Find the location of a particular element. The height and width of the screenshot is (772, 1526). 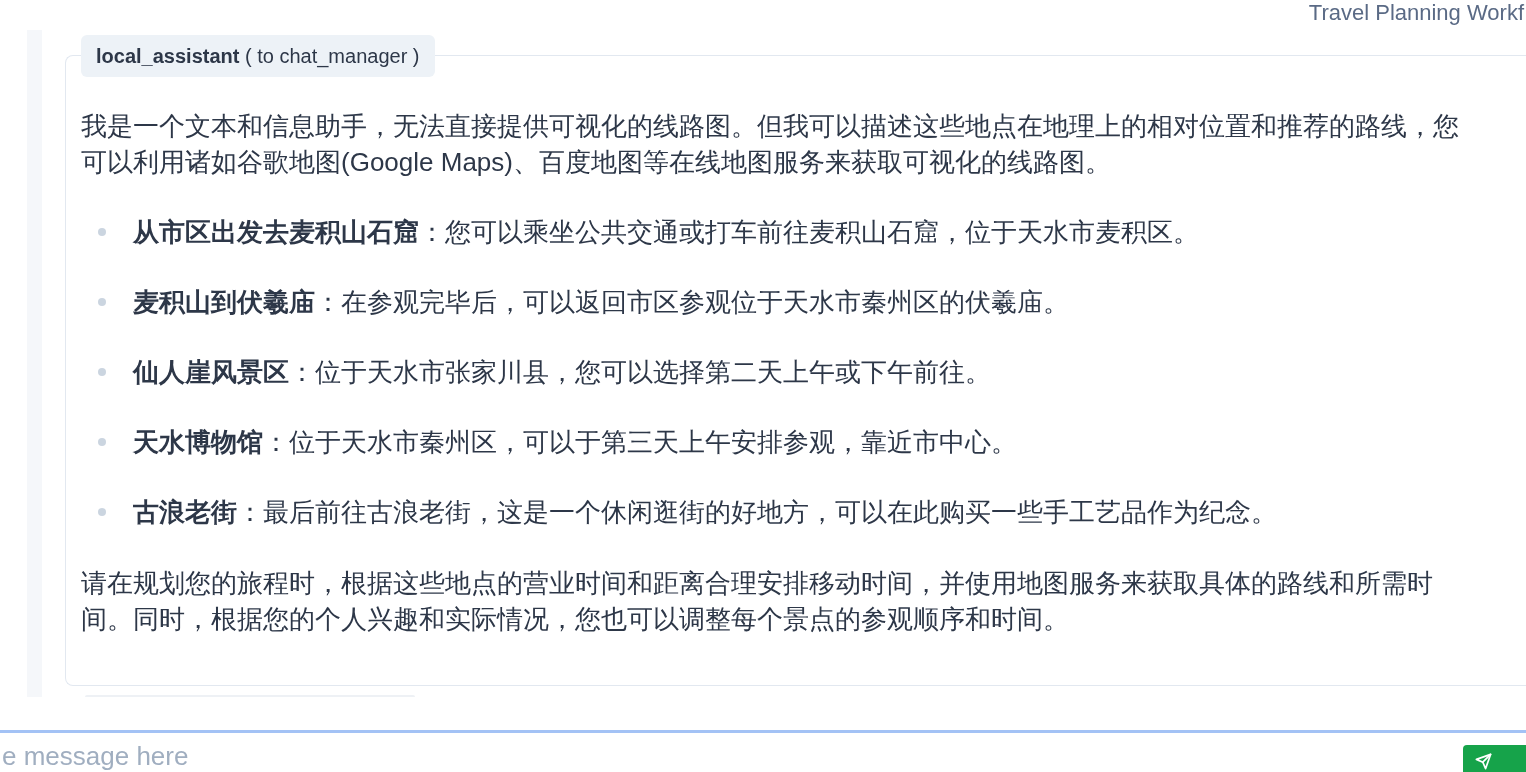

list-item-text: 天水博物馆：位于天水市秦州区，可以于第三天上午安排参观，靠近市中心。 is located at coordinates (575, 442).